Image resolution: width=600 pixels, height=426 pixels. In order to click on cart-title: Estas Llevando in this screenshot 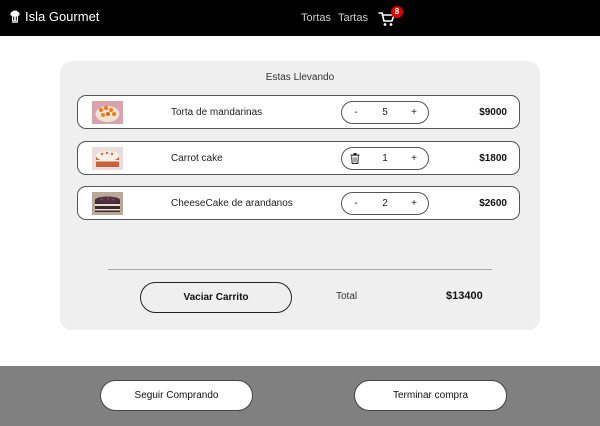, I will do `click(300, 77)`.